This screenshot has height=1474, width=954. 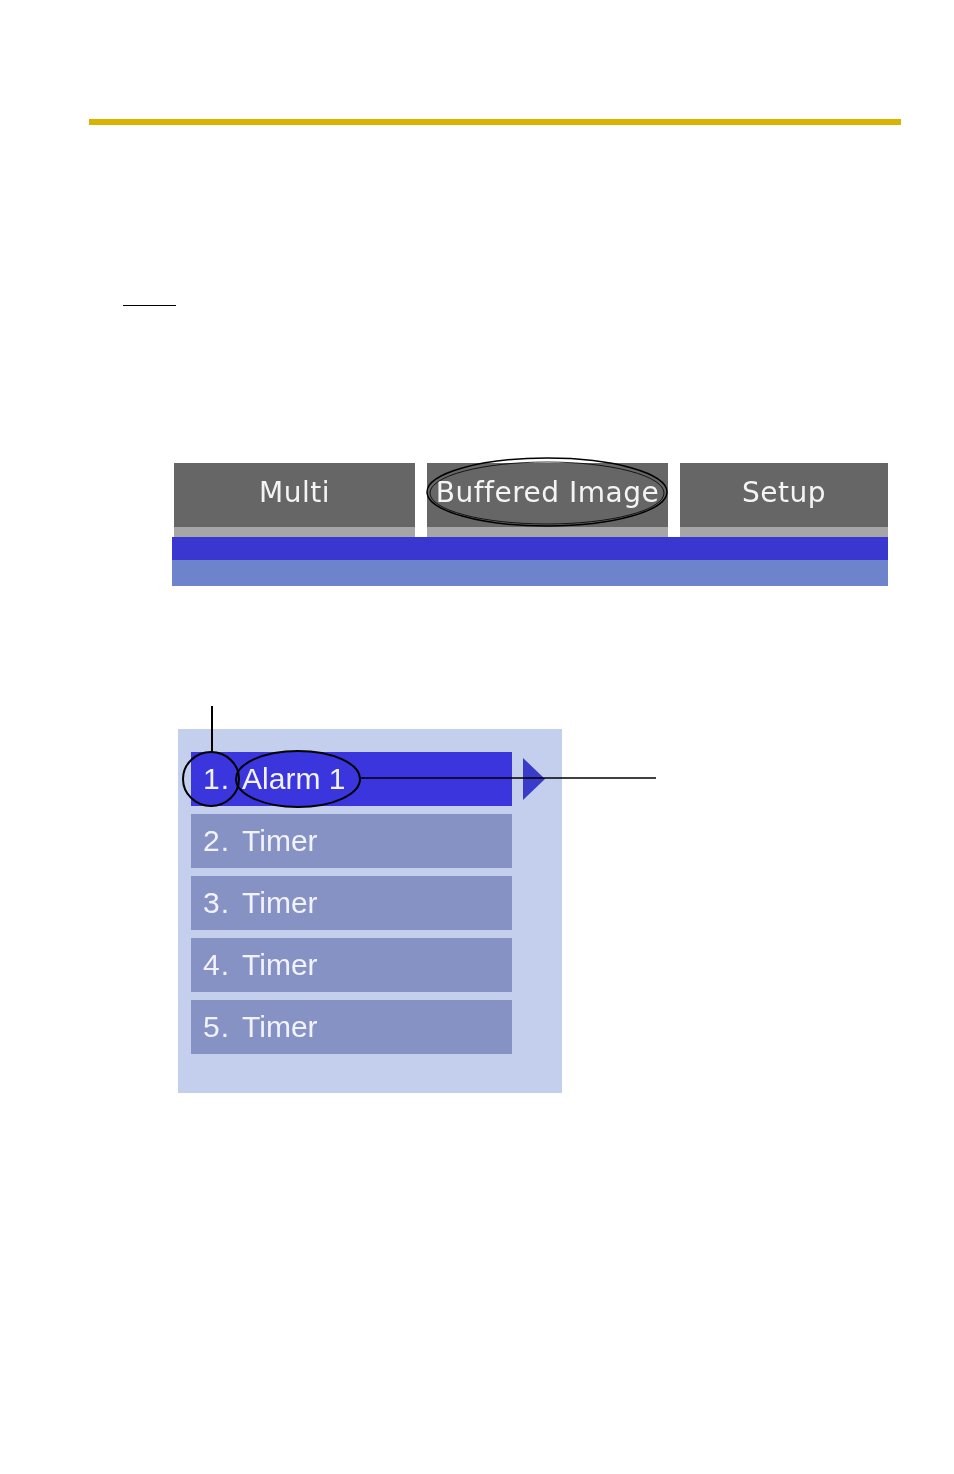 I want to click on submenu-arrow-icon, so click(x=534, y=779).